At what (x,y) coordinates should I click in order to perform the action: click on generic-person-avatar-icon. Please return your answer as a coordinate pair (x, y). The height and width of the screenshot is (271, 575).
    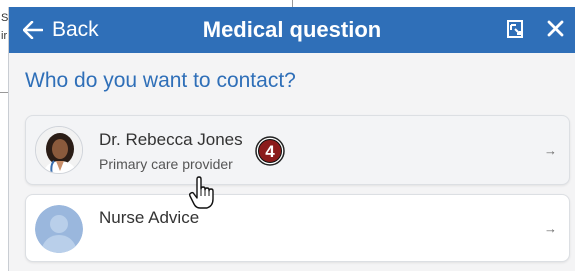
    Looking at the image, I should click on (59, 229).